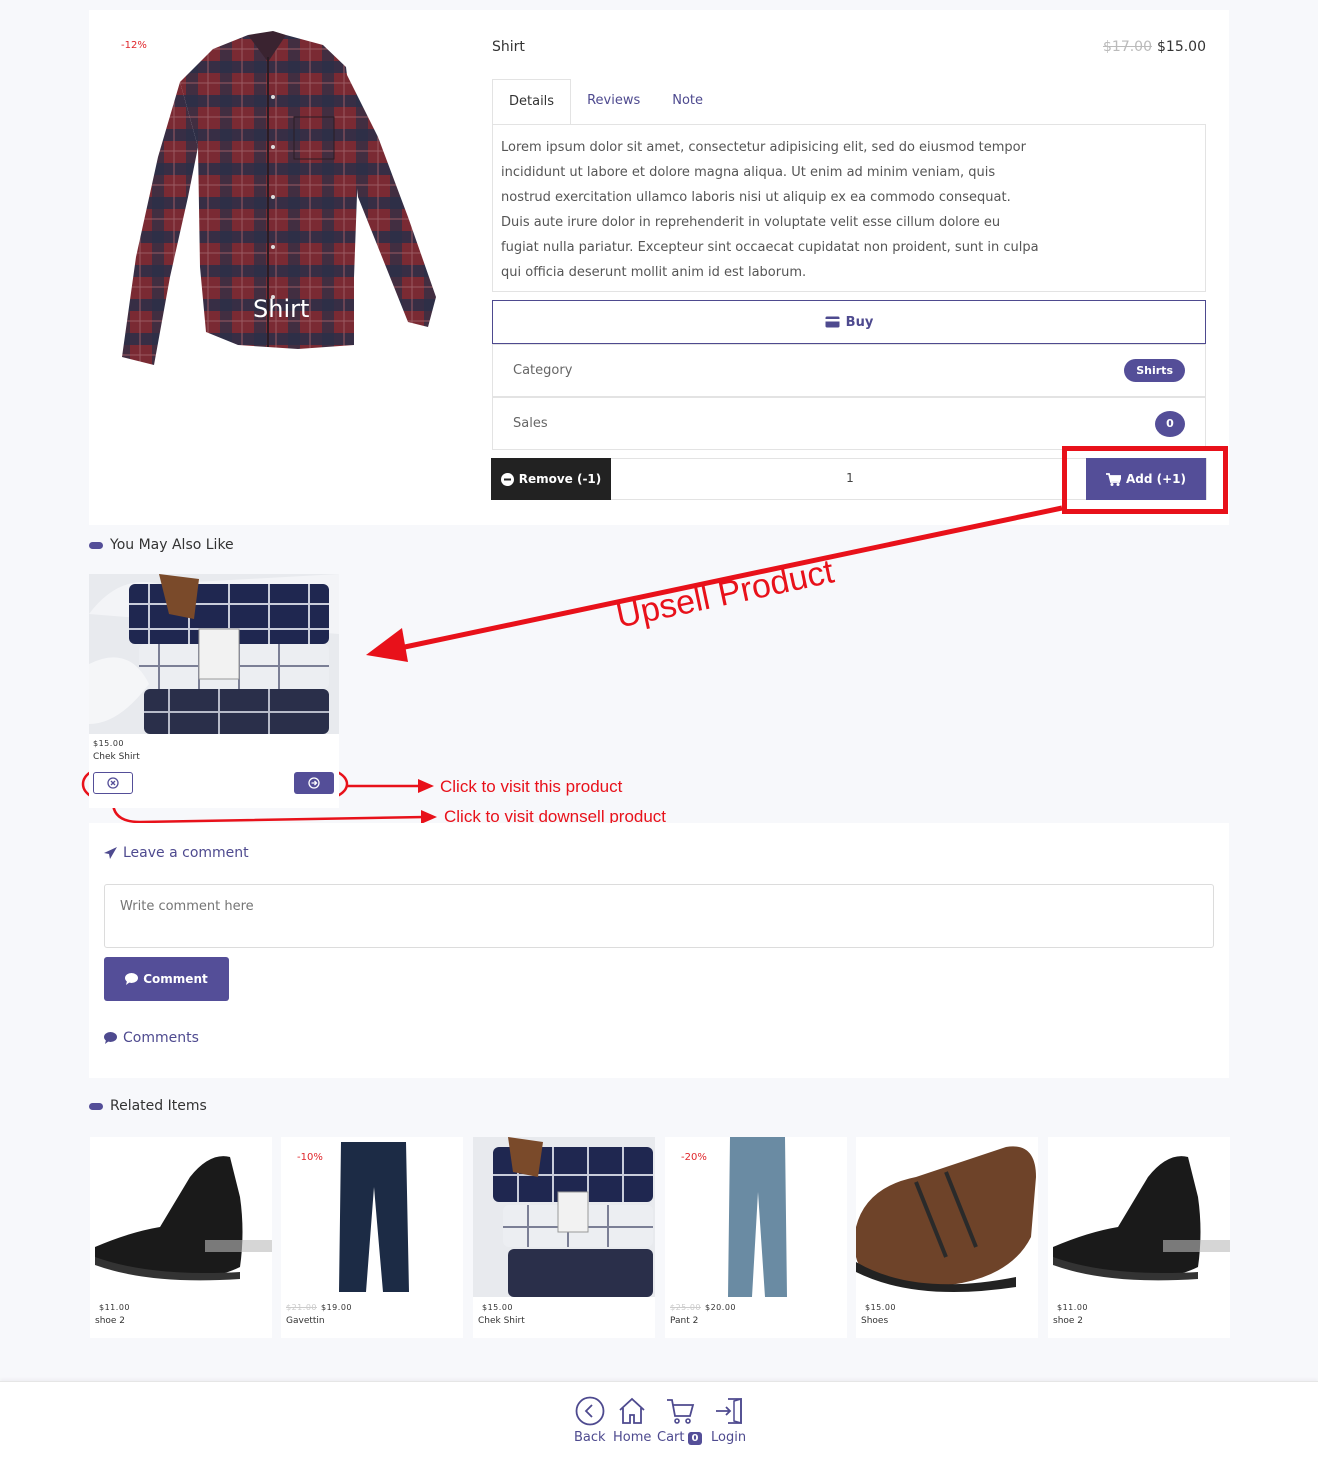 The height and width of the screenshot is (1459, 1318). What do you see at coordinates (501, 1321) in the screenshot?
I see `related-name: Chek Shirt` at bounding box center [501, 1321].